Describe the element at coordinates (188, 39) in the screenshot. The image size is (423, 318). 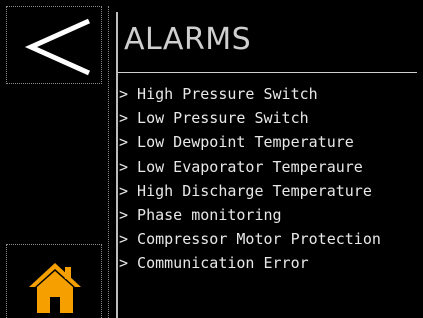
I see `page-title: ALARMS` at that location.